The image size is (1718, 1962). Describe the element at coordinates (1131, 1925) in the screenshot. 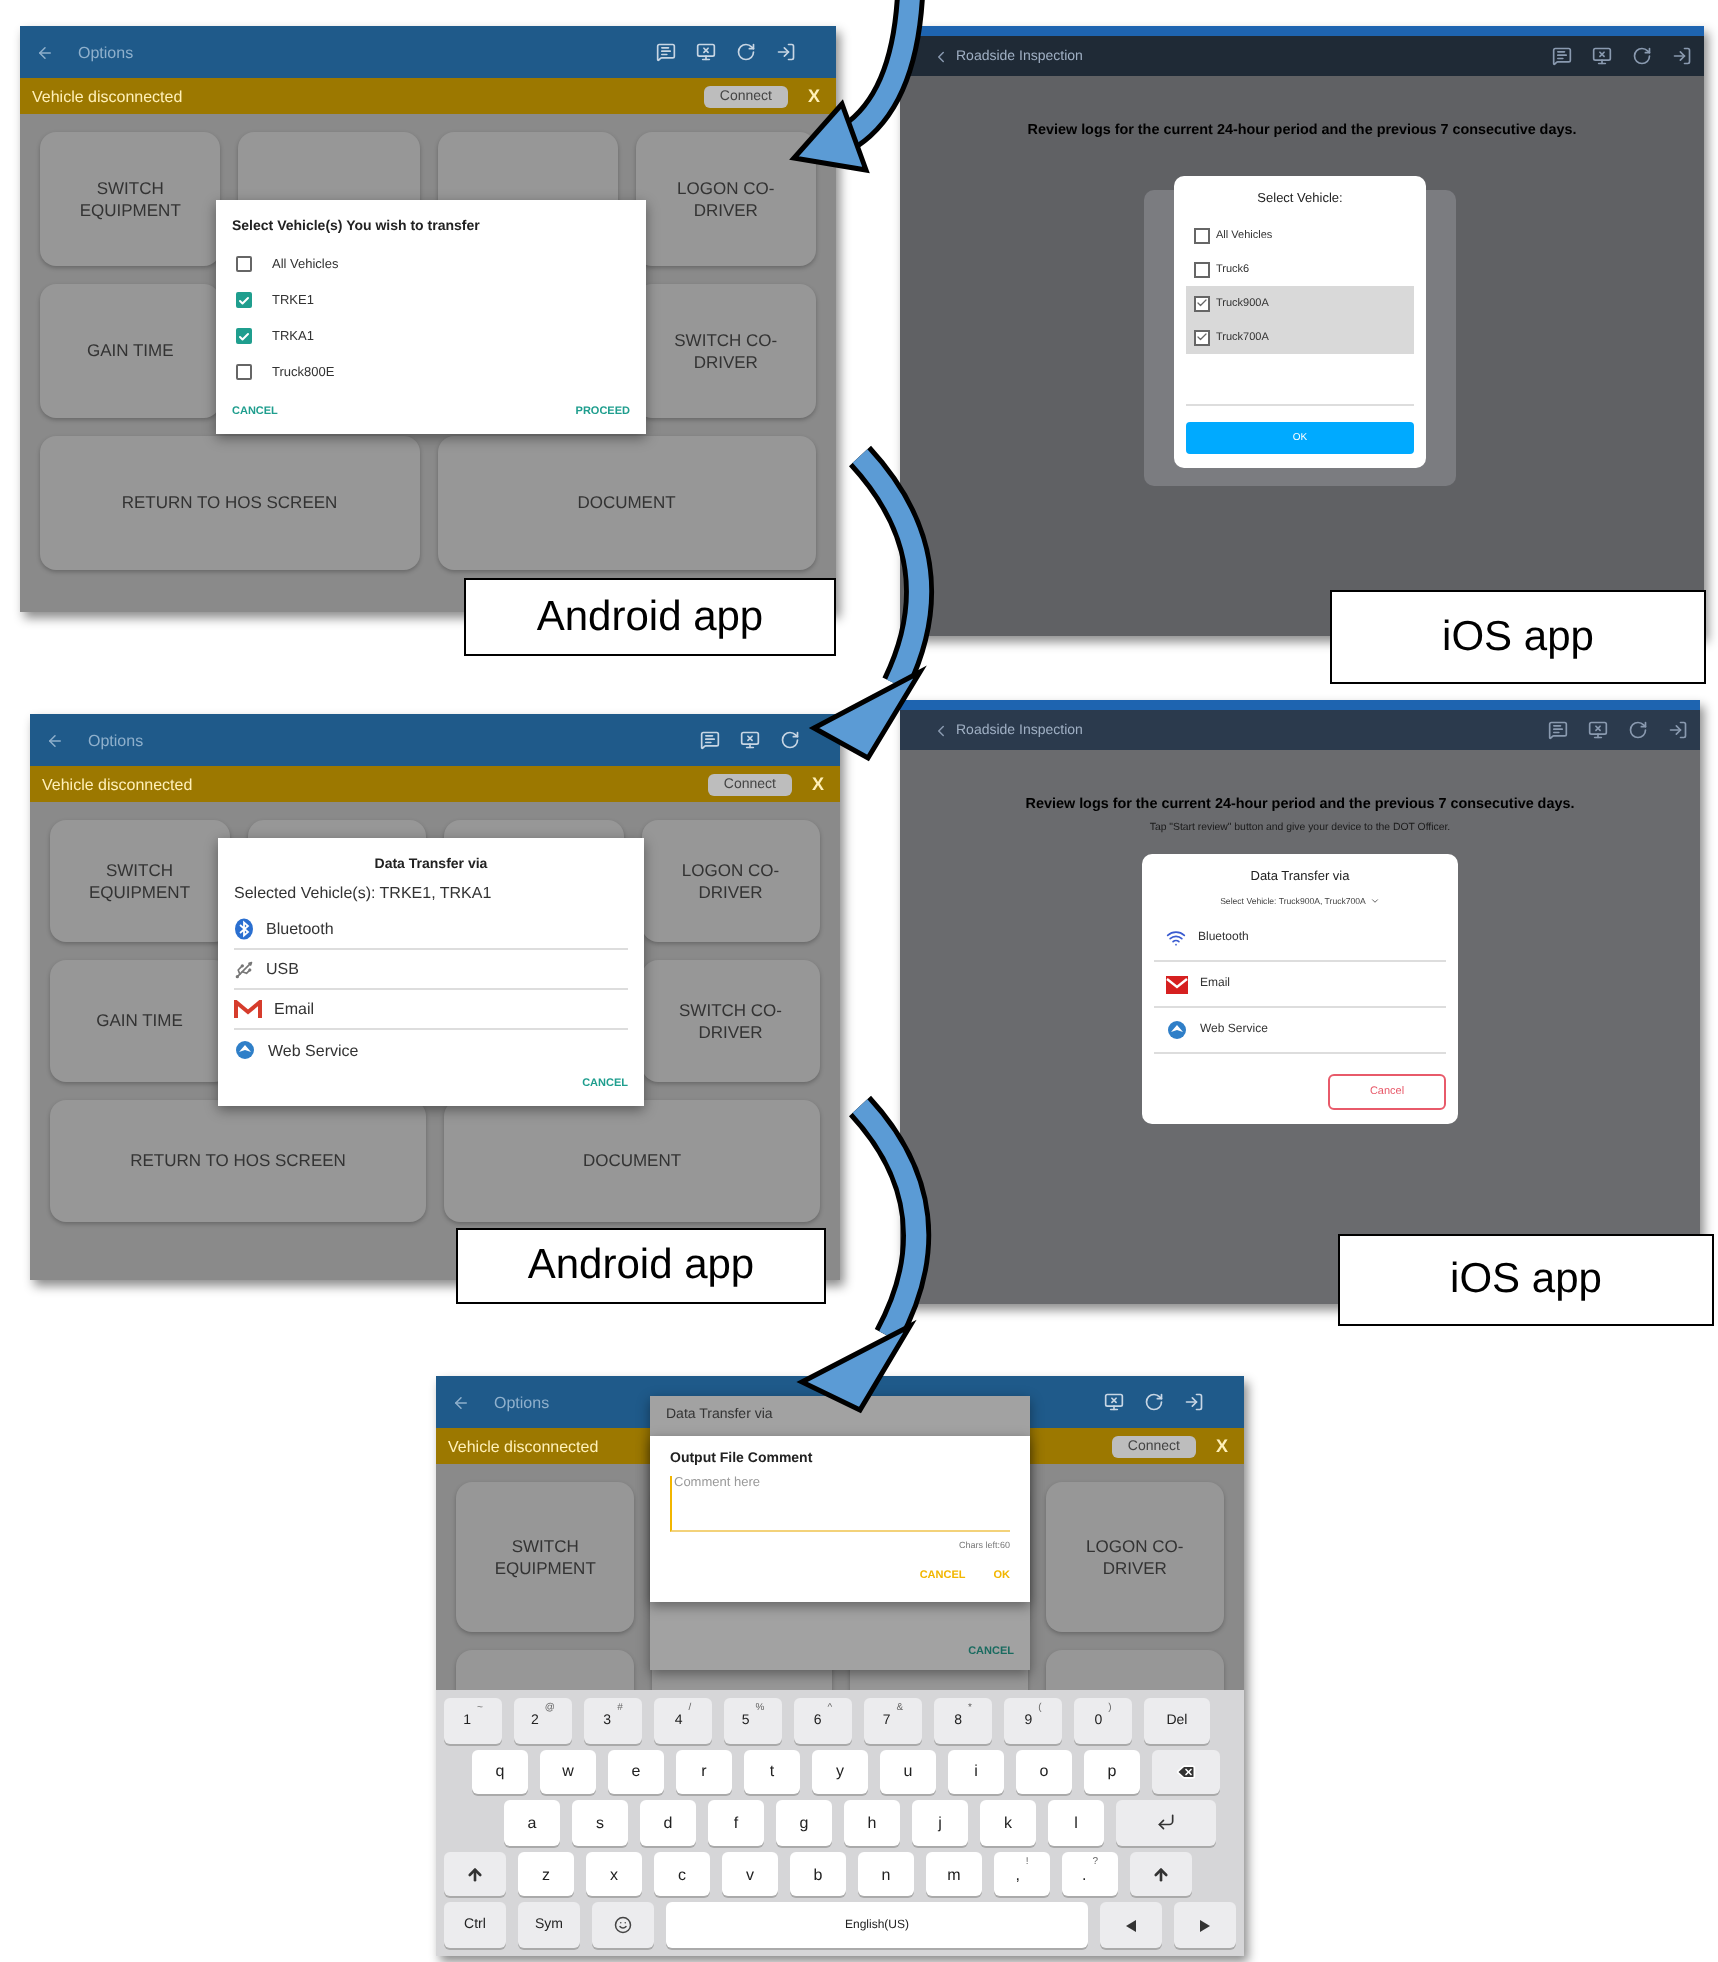

I see `left-arrow-icon` at that location.